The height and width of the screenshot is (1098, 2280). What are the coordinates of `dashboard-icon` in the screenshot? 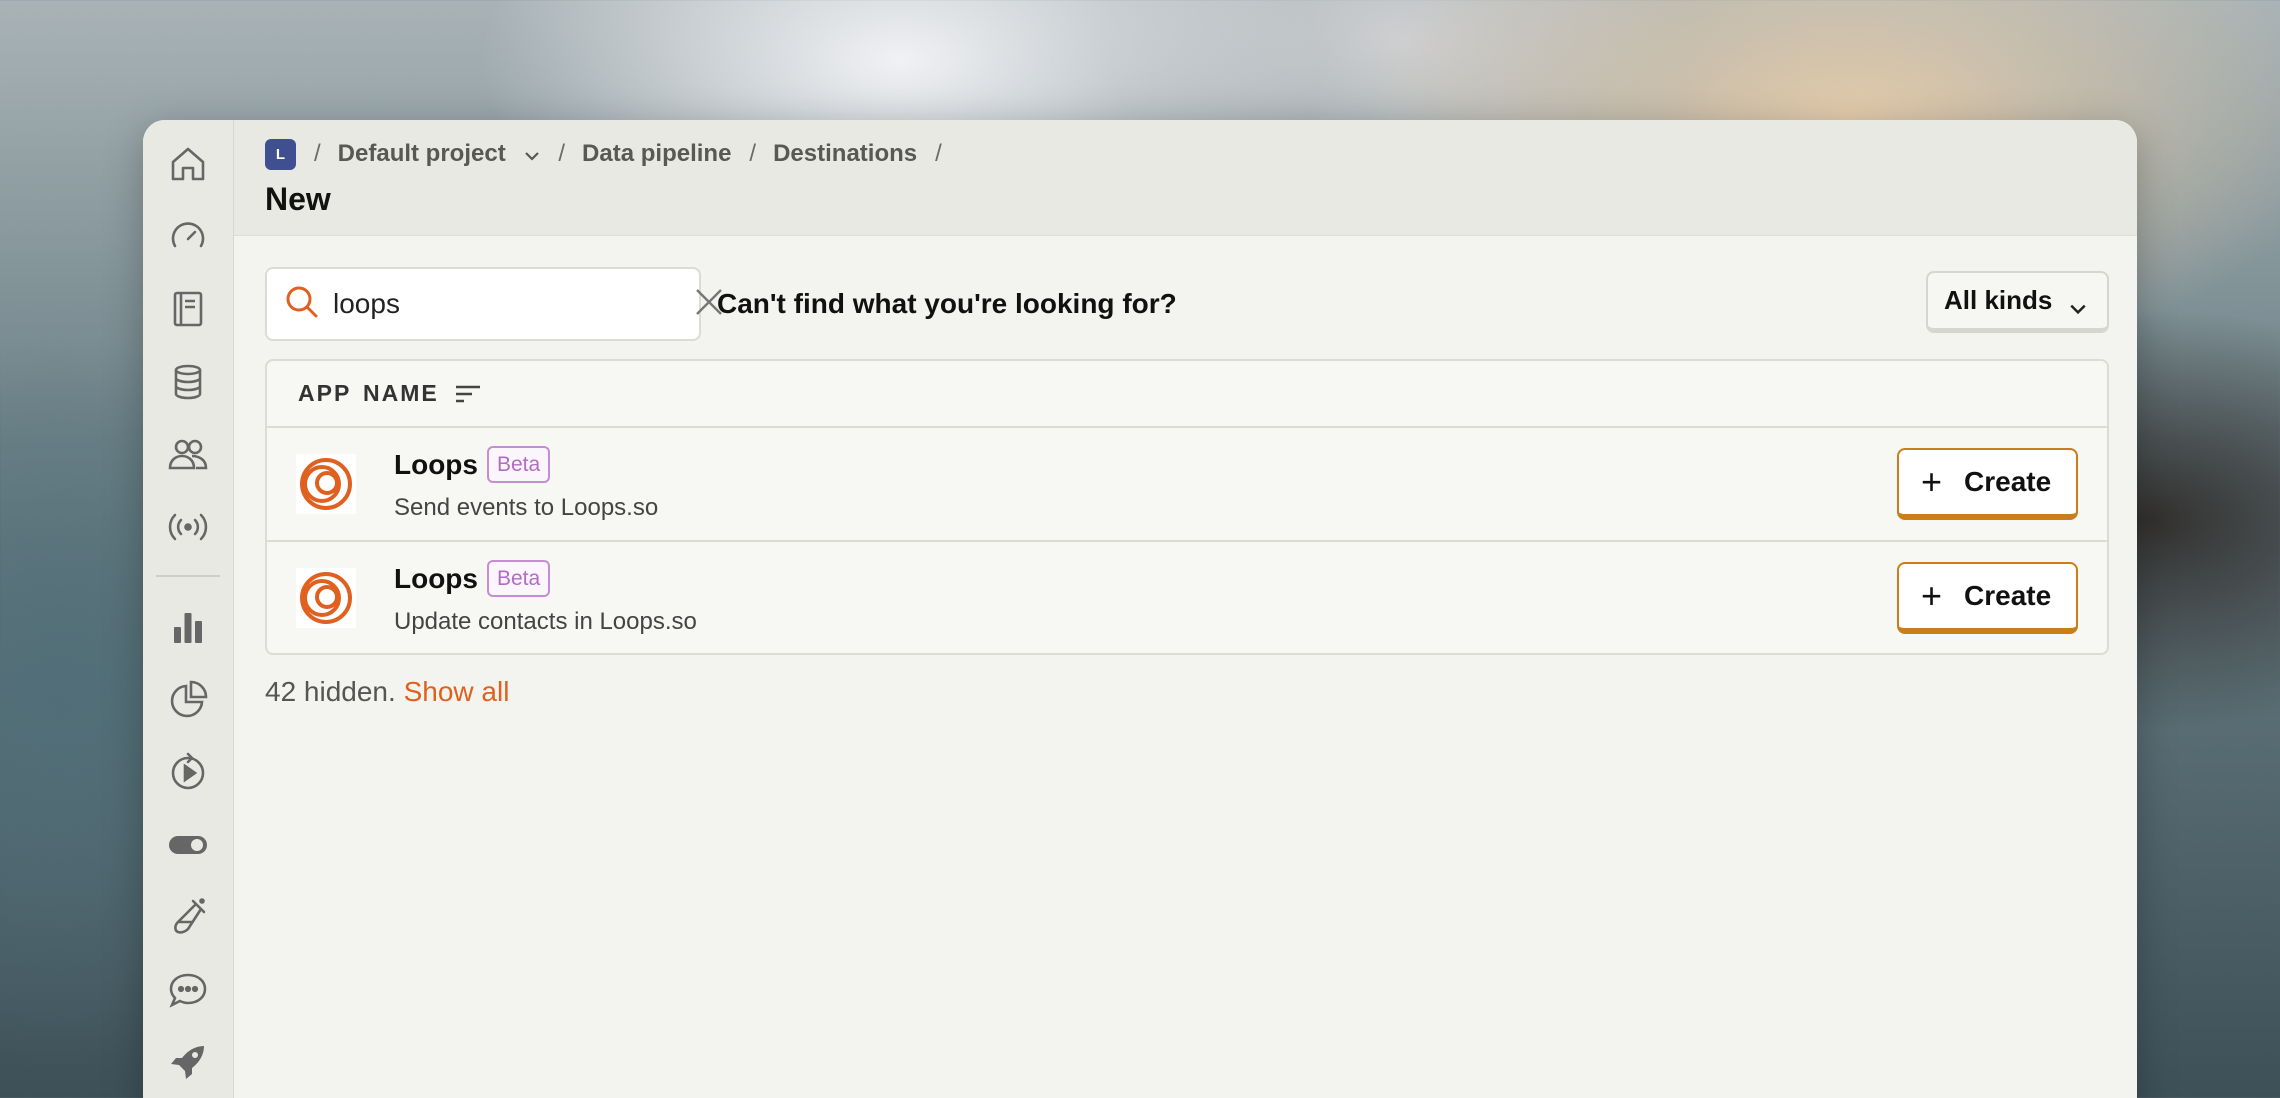 It's located at (188, 237).